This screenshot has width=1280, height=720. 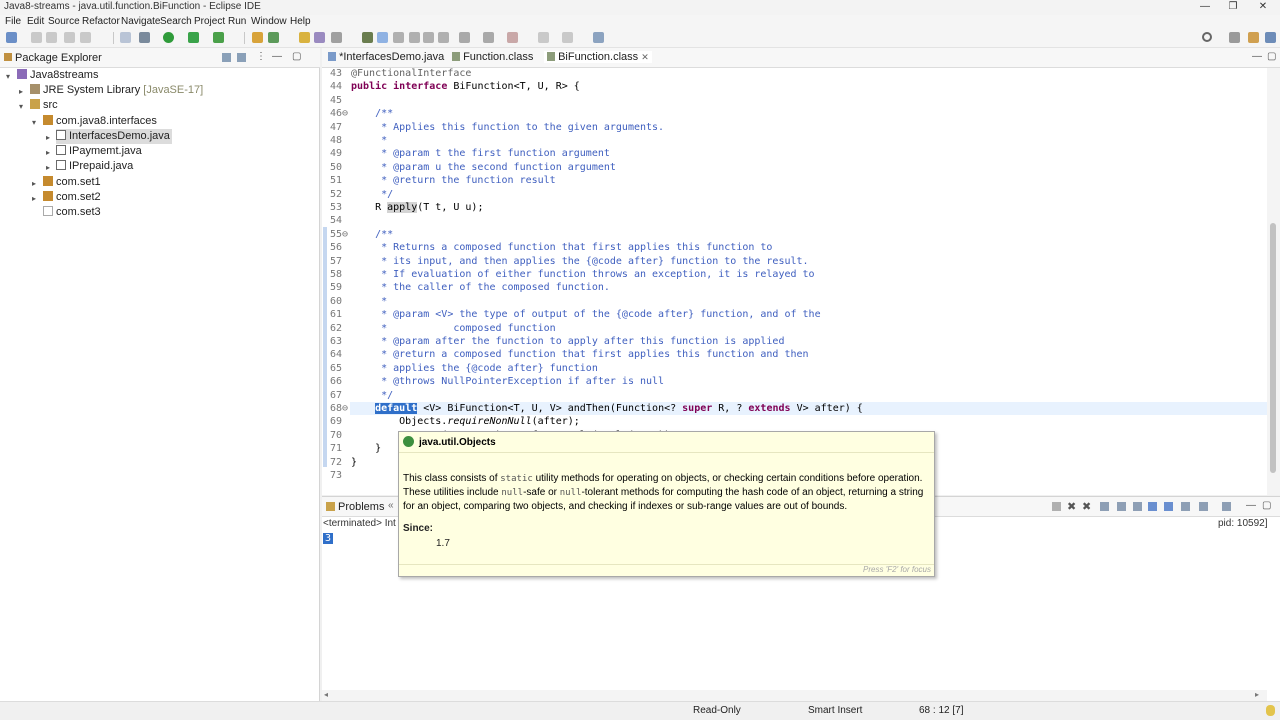 What do you see at coordinates (645, 57) in the screenshot?
I see `close-tab-icon: ✕` at bounding box center [645, 57].